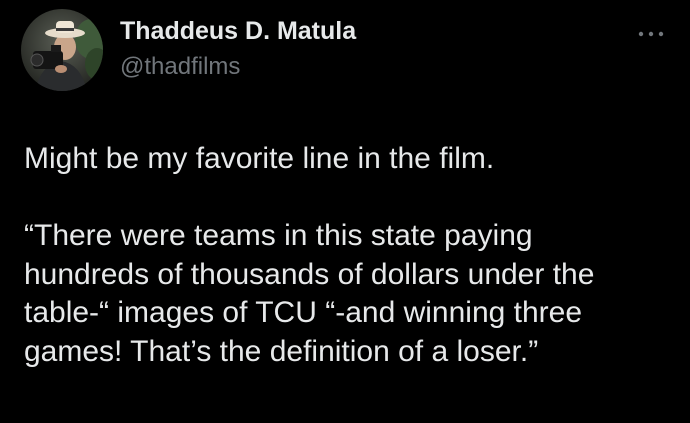 This screenshot has width=690, height=423. Describe the element at coordinates (238, 31) in the screenshot. I see `author-display-name: Thaddeus D. Matula` at that location.